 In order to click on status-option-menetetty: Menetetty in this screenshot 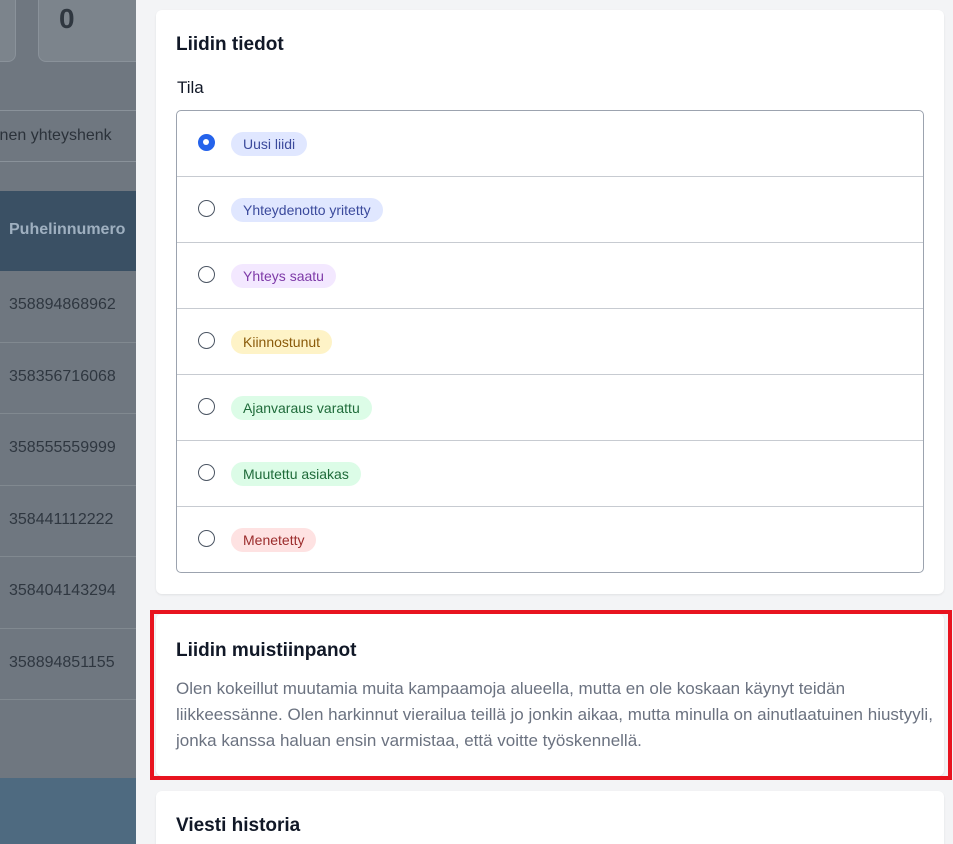, I will do `click(550, 539)`.